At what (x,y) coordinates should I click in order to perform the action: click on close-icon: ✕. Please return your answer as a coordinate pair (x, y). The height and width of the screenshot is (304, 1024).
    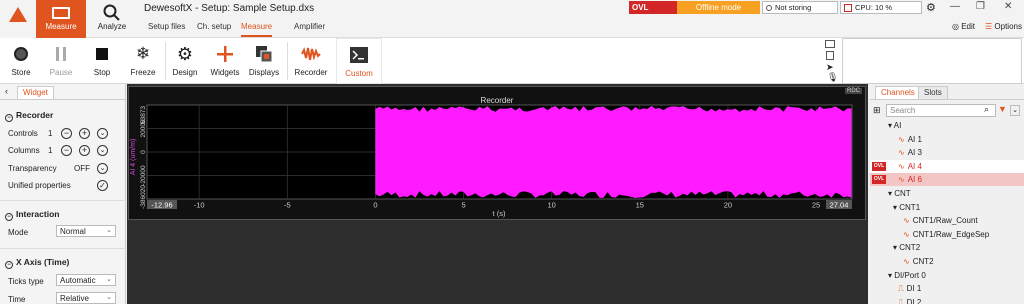
    Looking at the image, I should click on (1008, 6).